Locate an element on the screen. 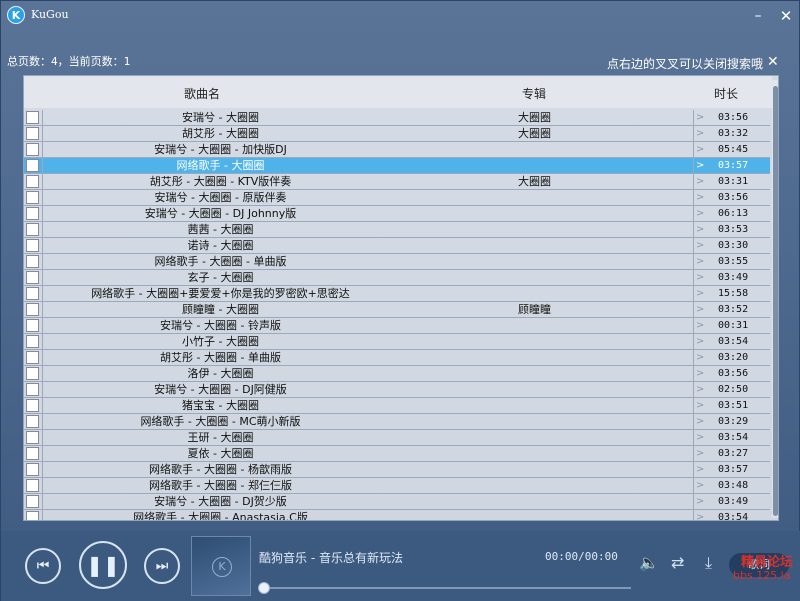 This screenshot has height=601, width=800. table-row: 顾瞳瞳 - 大圈圈 顾瞳瞳 >03:52 is located at coordinates (397, 310).